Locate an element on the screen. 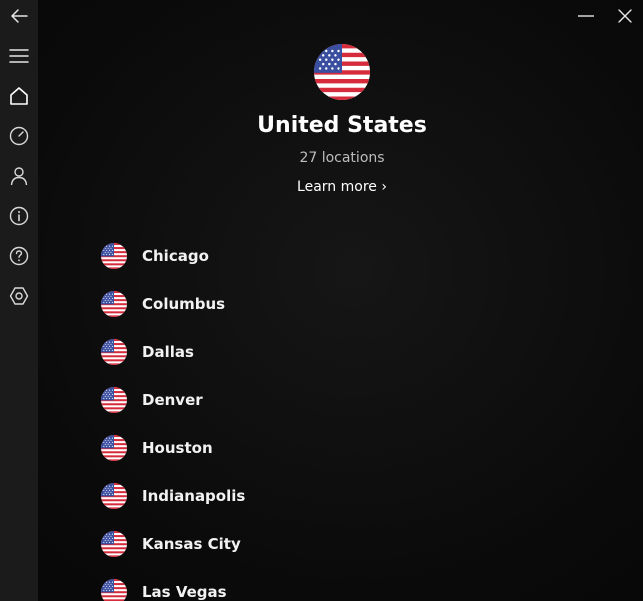  learn-more-link: Learn more › is located at coordinates (342, 187).